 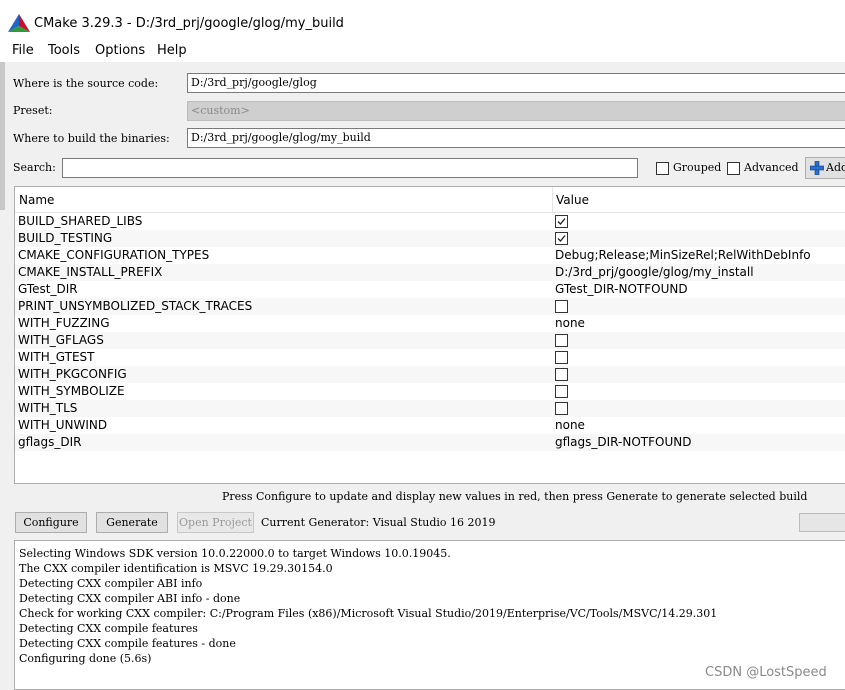 What do you see at coordinates (91, 138) in the screenshot?
I see `build-label: Where to build the binaries:` at bounding box center [91, 138].